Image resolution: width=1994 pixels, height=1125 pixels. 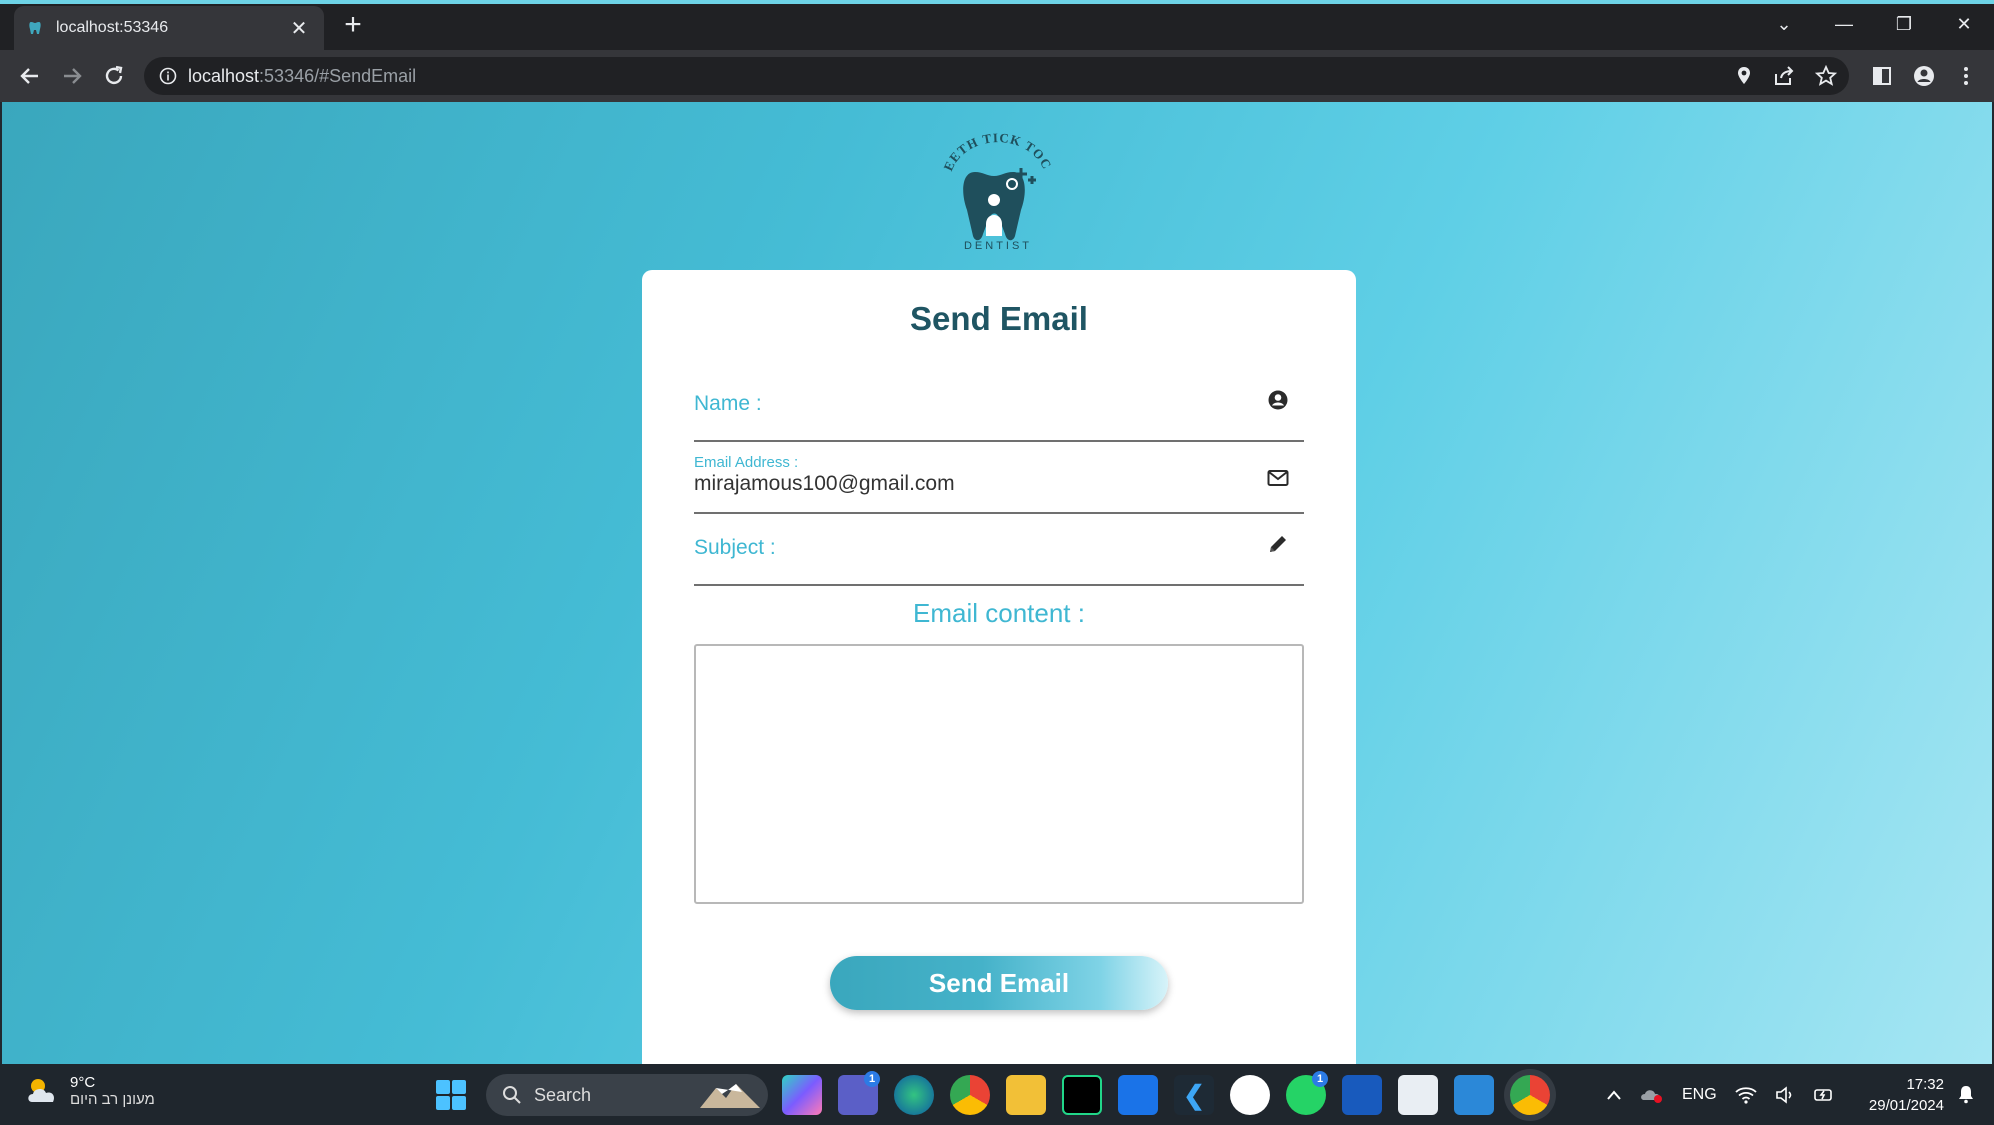 What do you see at coordinates (735, 547) in the screenshot?
I see `subject-label: Subject :` at bounding box center [735, 547].